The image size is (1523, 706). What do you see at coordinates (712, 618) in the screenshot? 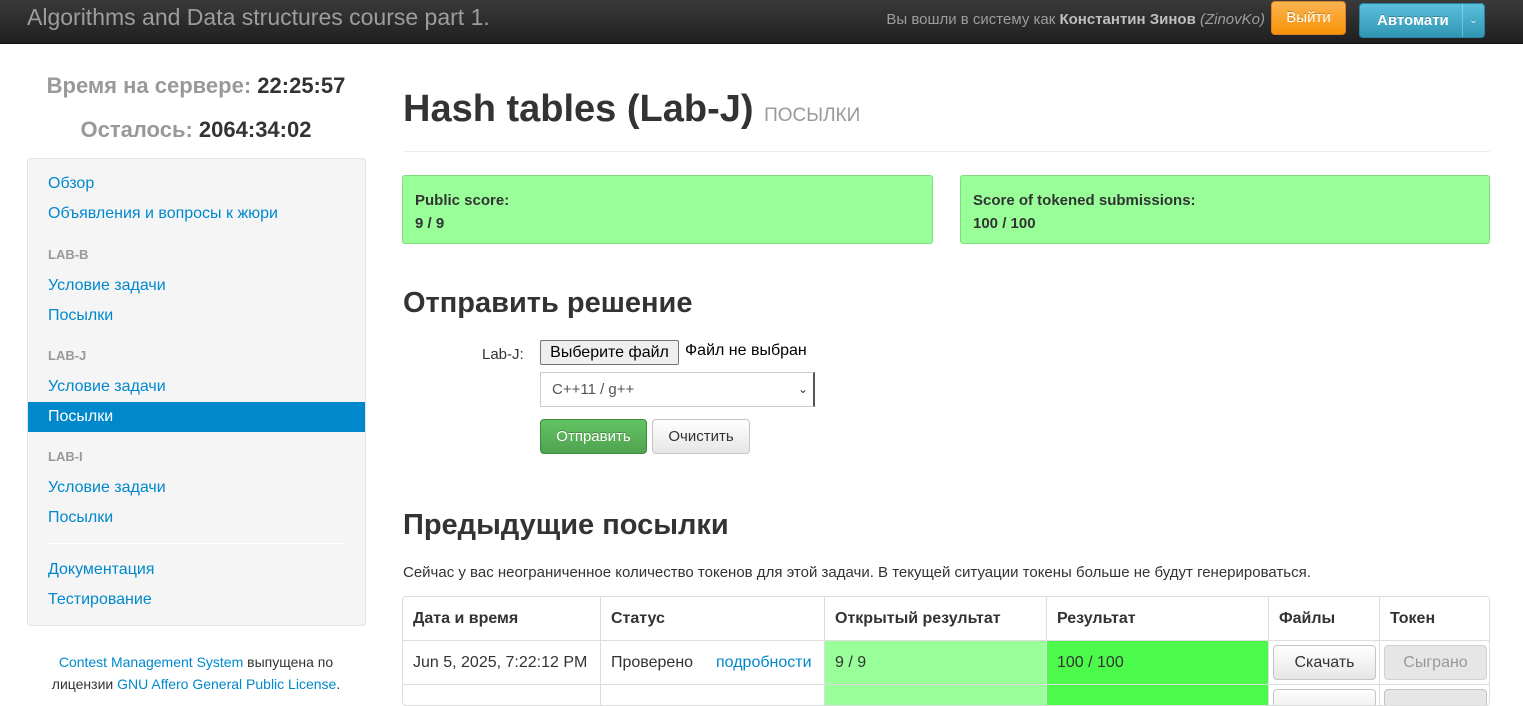
I see `column-header-status: Статус` at bounding box center [712, 618].